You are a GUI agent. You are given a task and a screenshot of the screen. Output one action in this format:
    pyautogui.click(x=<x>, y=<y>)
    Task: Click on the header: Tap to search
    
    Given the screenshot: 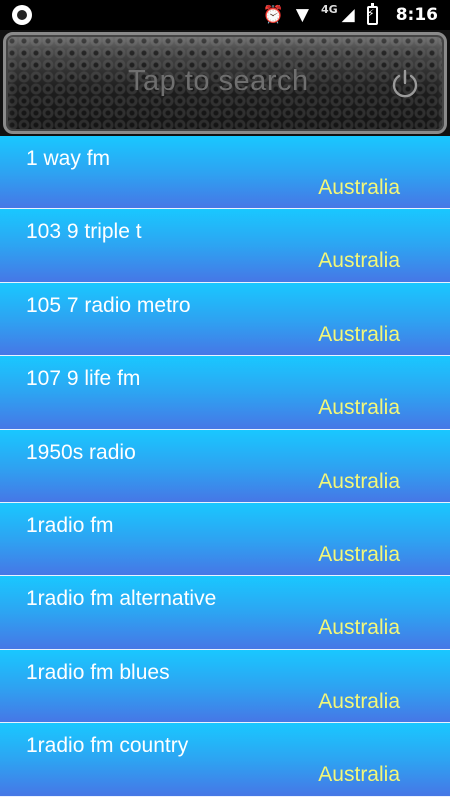 What is the action you would take?
    pyautogui.click(x=225, y=83)
    